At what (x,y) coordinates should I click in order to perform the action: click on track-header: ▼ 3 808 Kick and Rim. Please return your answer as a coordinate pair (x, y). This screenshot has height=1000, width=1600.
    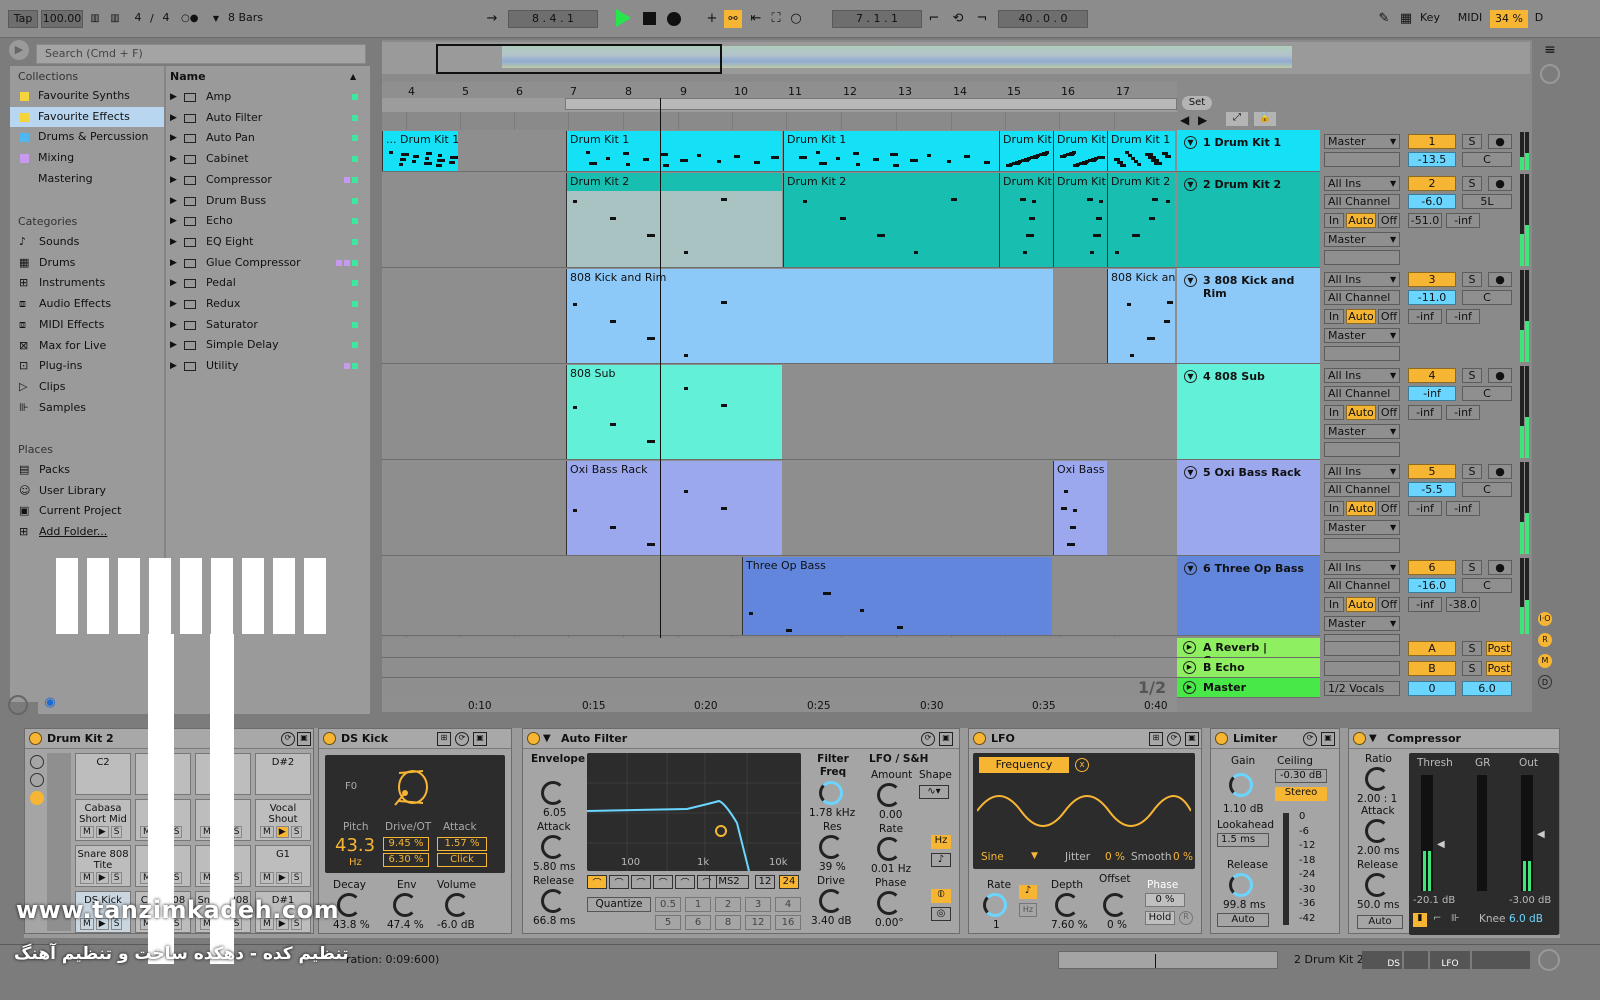
    Looking at the image, I should click on (1248, 316).